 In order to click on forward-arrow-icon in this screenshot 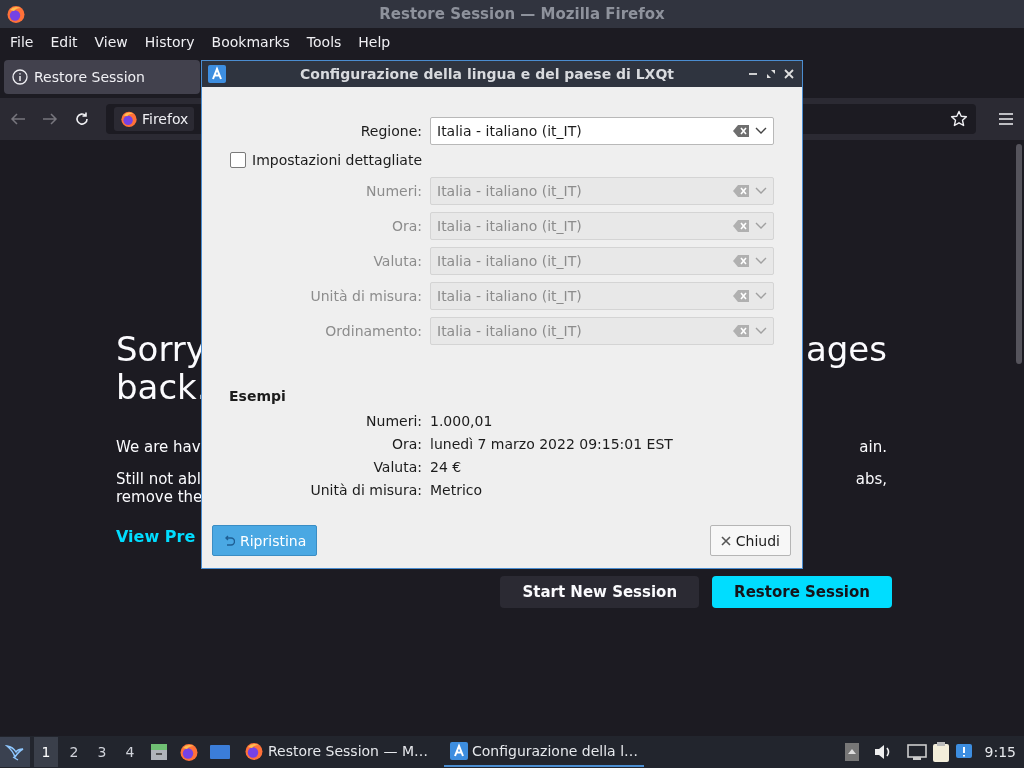, I will do `click(50, 119)`.